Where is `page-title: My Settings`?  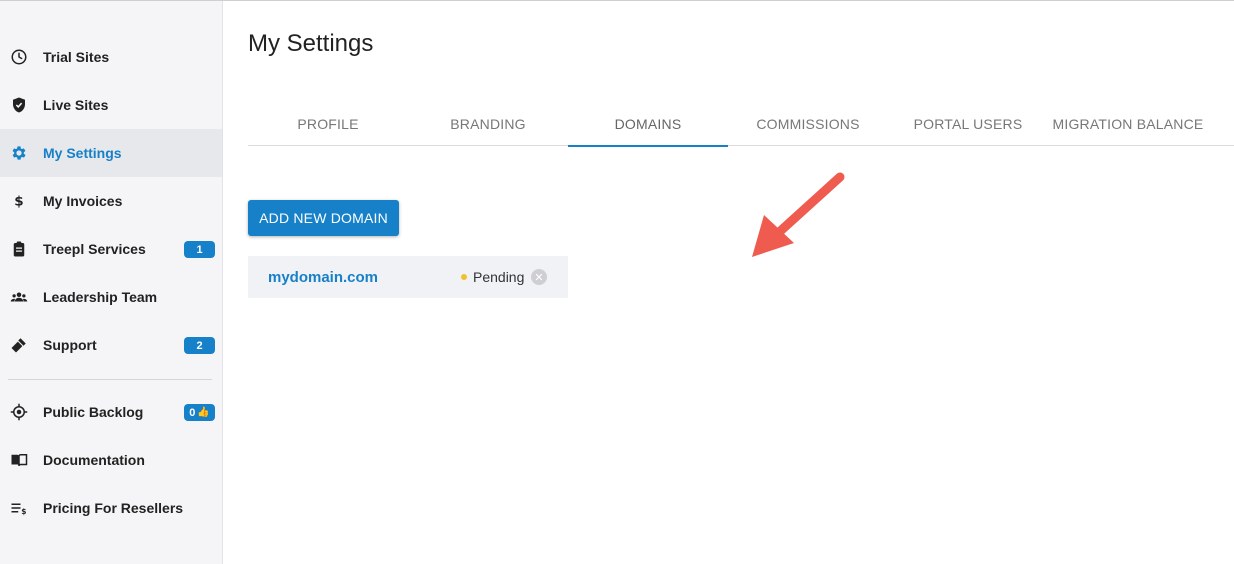 page-title: My Settings is located at coordinates (311, 43).